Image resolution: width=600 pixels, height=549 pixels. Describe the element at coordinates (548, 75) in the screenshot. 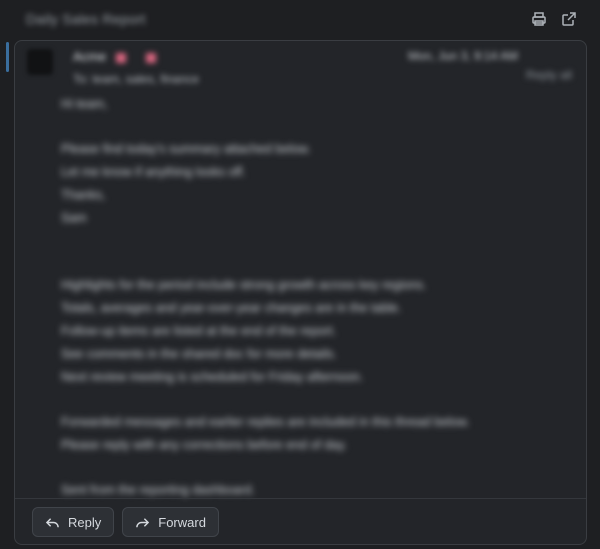

I see `header-meta: Reply all` at that location.